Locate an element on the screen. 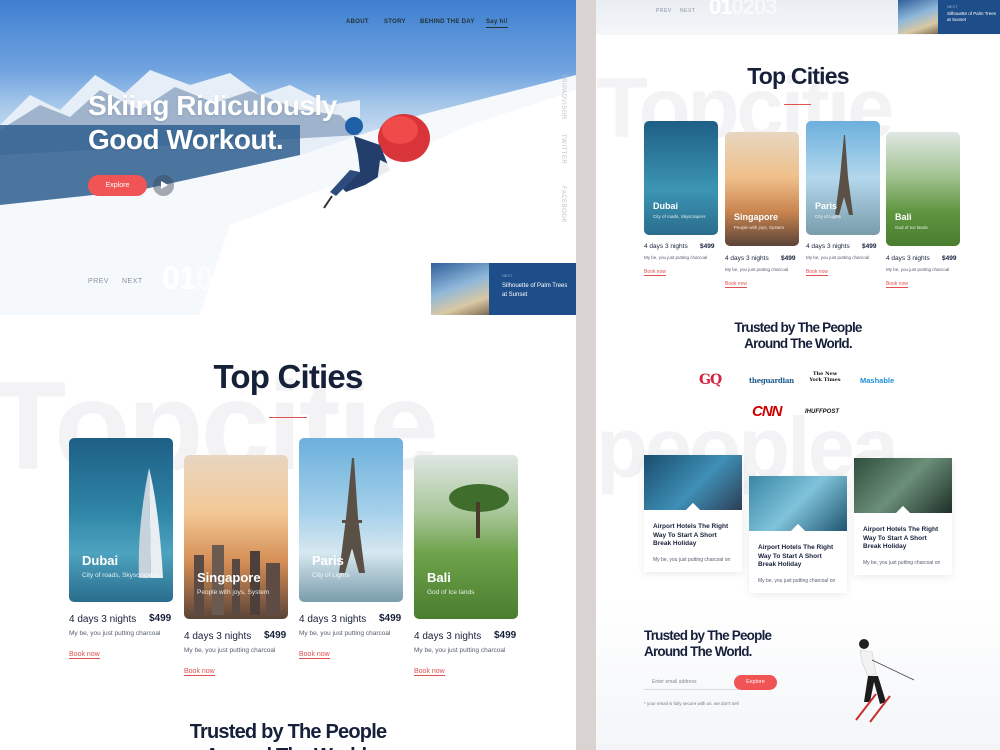 Image resolution: width=1000 pixels, height=750 pixels. next-slide-label: NEXT is located at coordinates (507, 275).